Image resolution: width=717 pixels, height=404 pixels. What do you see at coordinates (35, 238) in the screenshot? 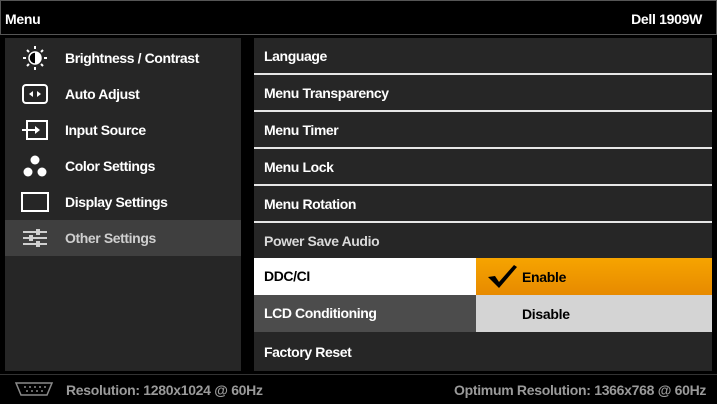
I see `other-settings-icon` at bounding box center [35, 238].